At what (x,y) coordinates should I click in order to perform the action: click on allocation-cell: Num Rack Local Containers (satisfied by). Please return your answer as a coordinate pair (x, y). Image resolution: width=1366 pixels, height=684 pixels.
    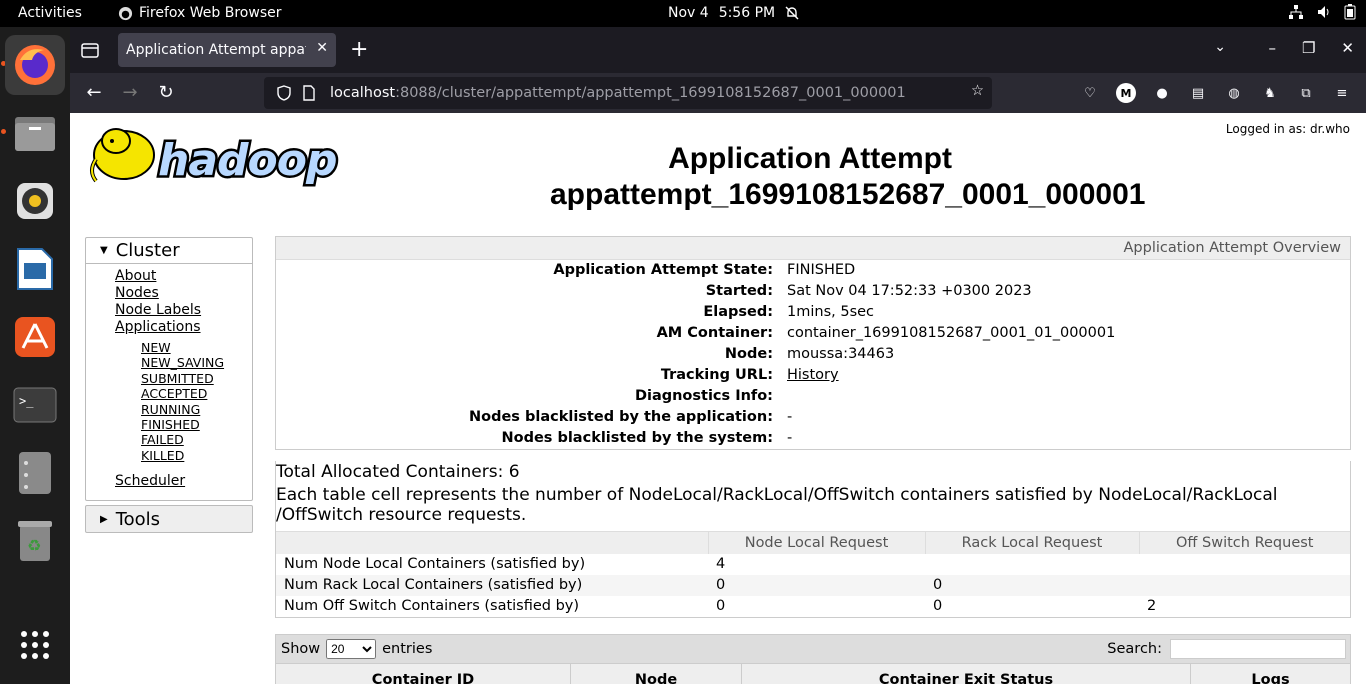
    Looking at the image, I should click on (492, 585).